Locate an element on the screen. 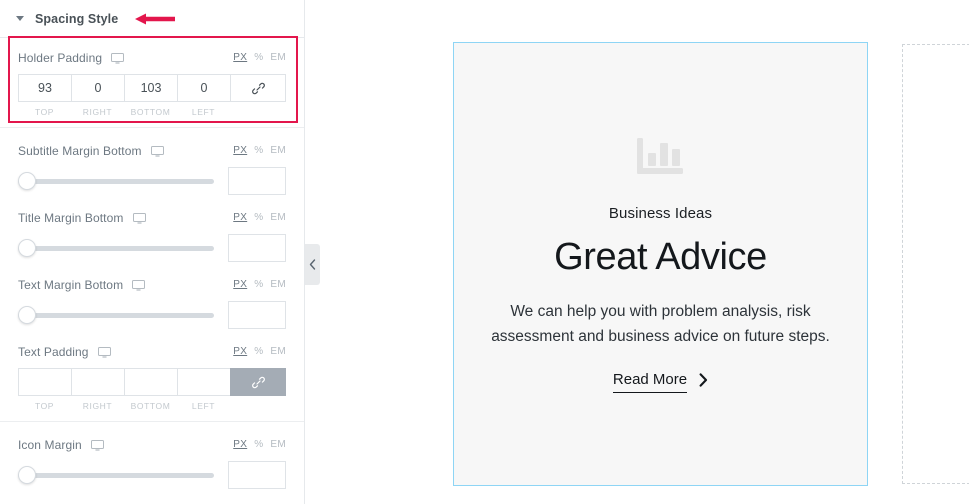  control-label: Holder Padding is located at coordinates (60, 58).